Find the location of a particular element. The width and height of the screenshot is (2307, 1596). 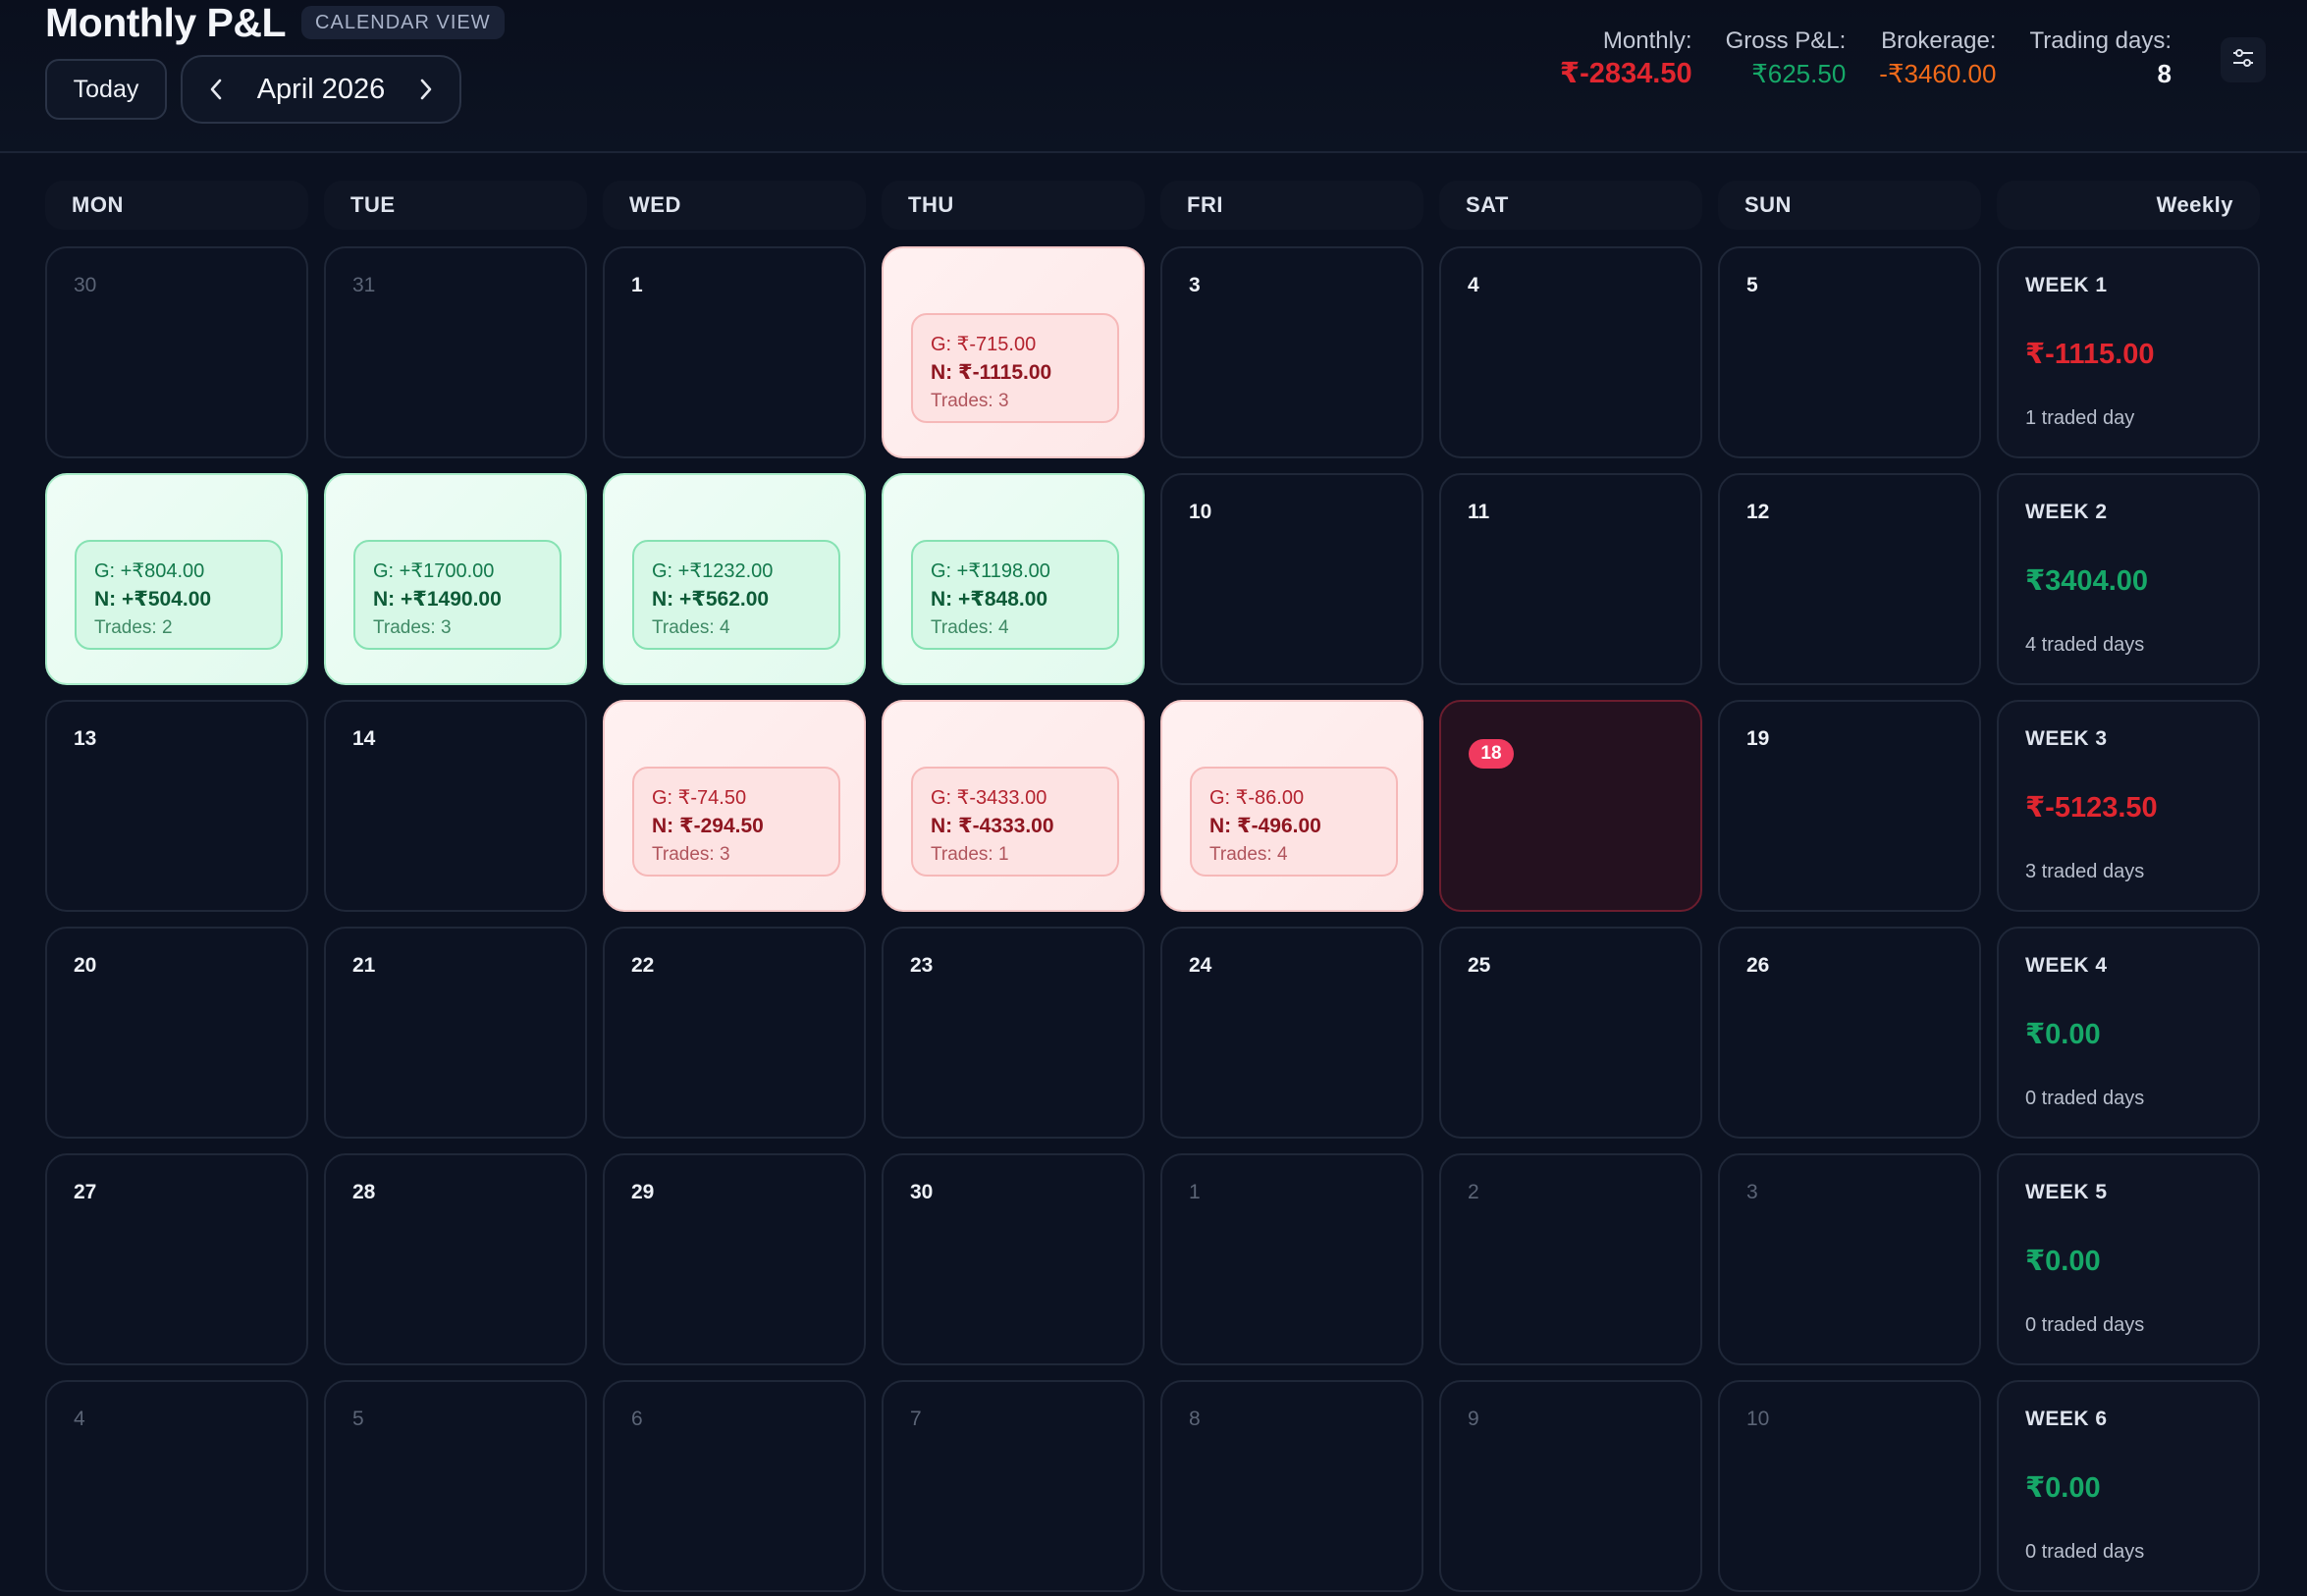

pnl-summary-pill: G: ₹-3433.00 N: ₹-4333.00 Trades: 1 is located at coordinates (1015, 822).